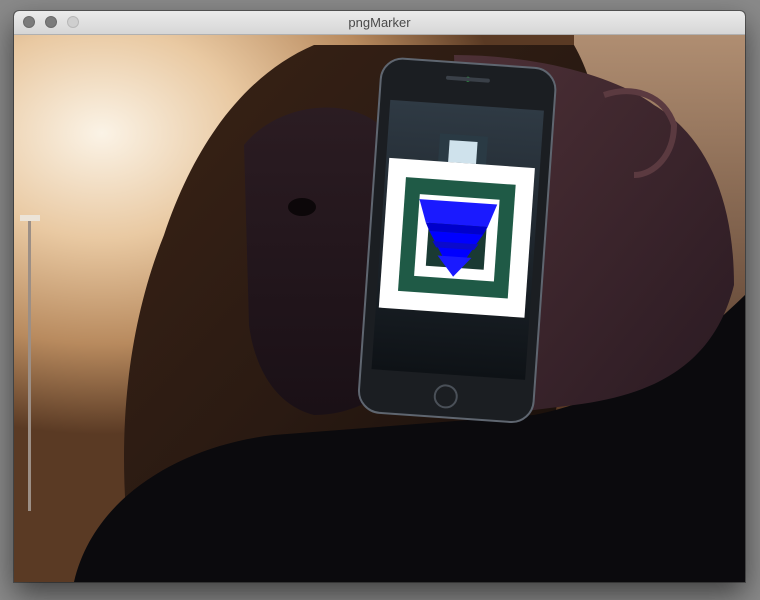 This screenshot has height=600, width=760. I want to click on lamp-pole, so click(29, 366).